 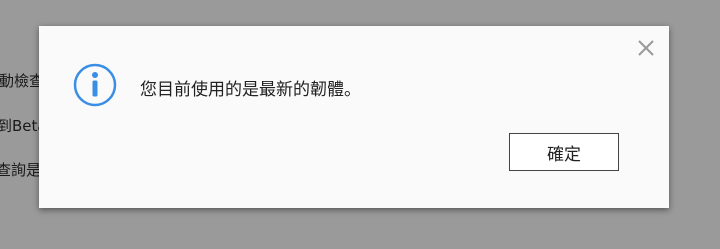 What do you see at coordinates (564, 152) in the screenshot?
I see `ok-button: 確定` at bounding box center [564, 152].